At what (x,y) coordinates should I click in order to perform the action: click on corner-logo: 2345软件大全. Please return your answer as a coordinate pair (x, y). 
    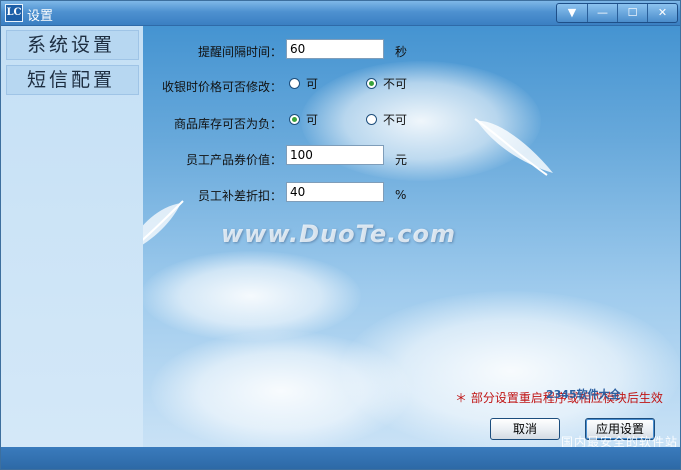
    Looking at the image, I should click on (583, 394).